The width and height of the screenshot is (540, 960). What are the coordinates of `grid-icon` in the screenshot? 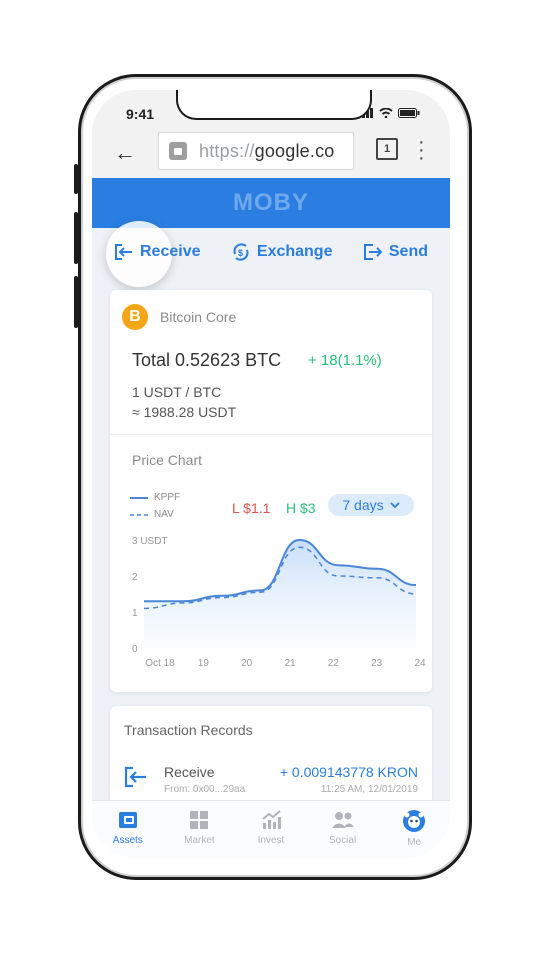 It's located at (199, 820).